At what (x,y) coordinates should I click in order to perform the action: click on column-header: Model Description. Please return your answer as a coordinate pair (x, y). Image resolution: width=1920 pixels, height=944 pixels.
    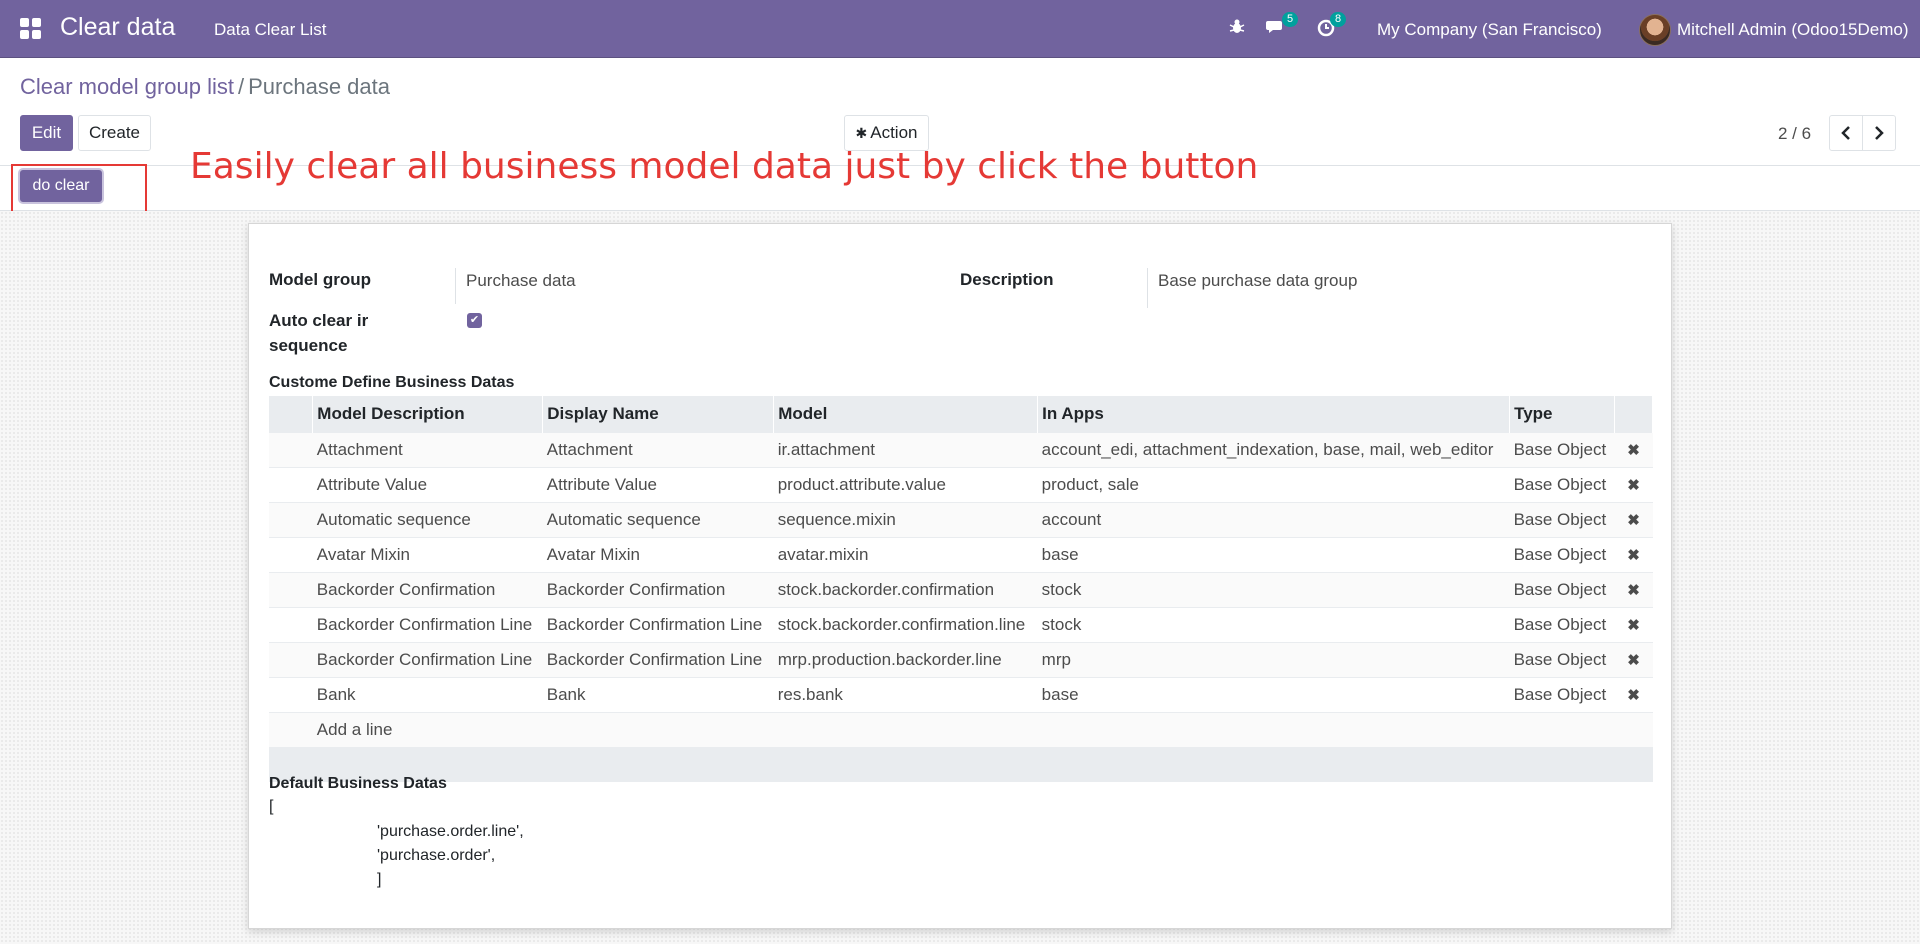
    Looking at the image, I should click on (428, 414).